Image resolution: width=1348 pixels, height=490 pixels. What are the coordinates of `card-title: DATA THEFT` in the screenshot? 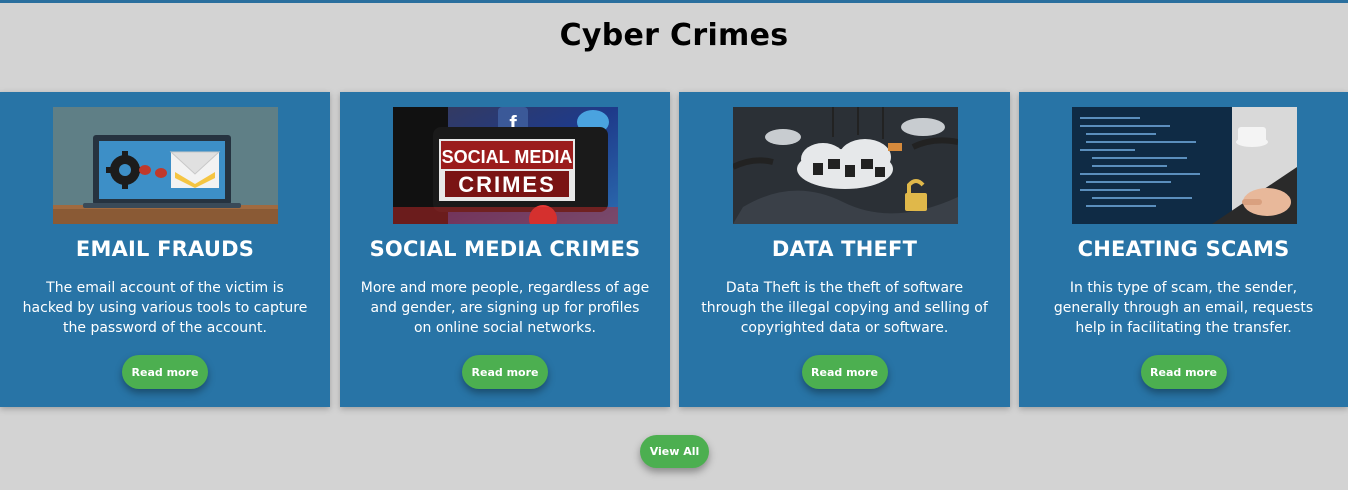 It's located at (844, 249).